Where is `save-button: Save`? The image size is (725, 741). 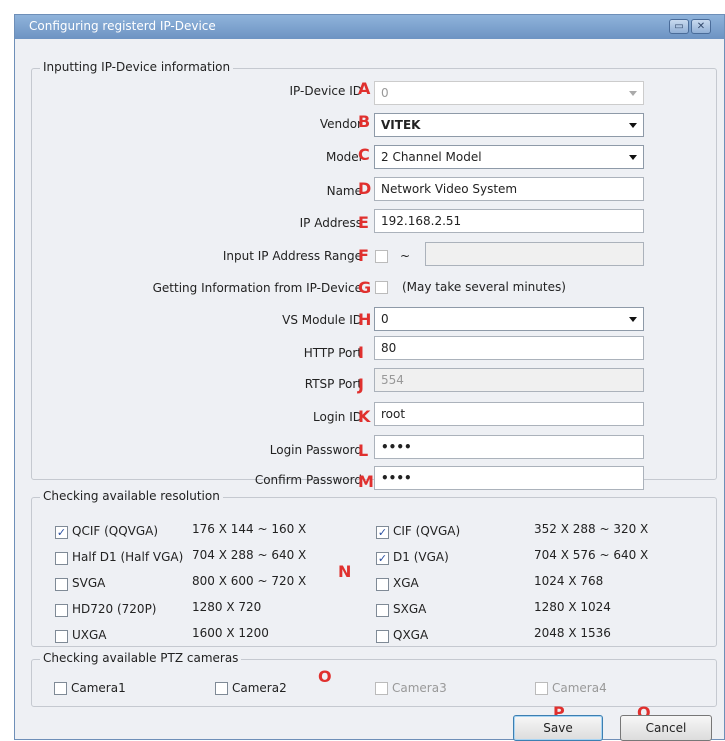 save-button: Save is located at coordinates (558, 728).